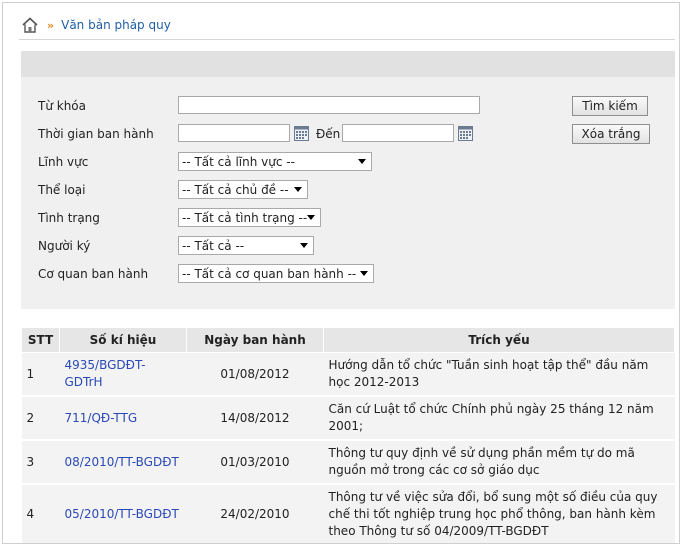 This screenshot has height=546, width=684. Describe the element at coordinates (63, 162) in the screenshot. I see `field-label: Lĩnh vực` at that location.